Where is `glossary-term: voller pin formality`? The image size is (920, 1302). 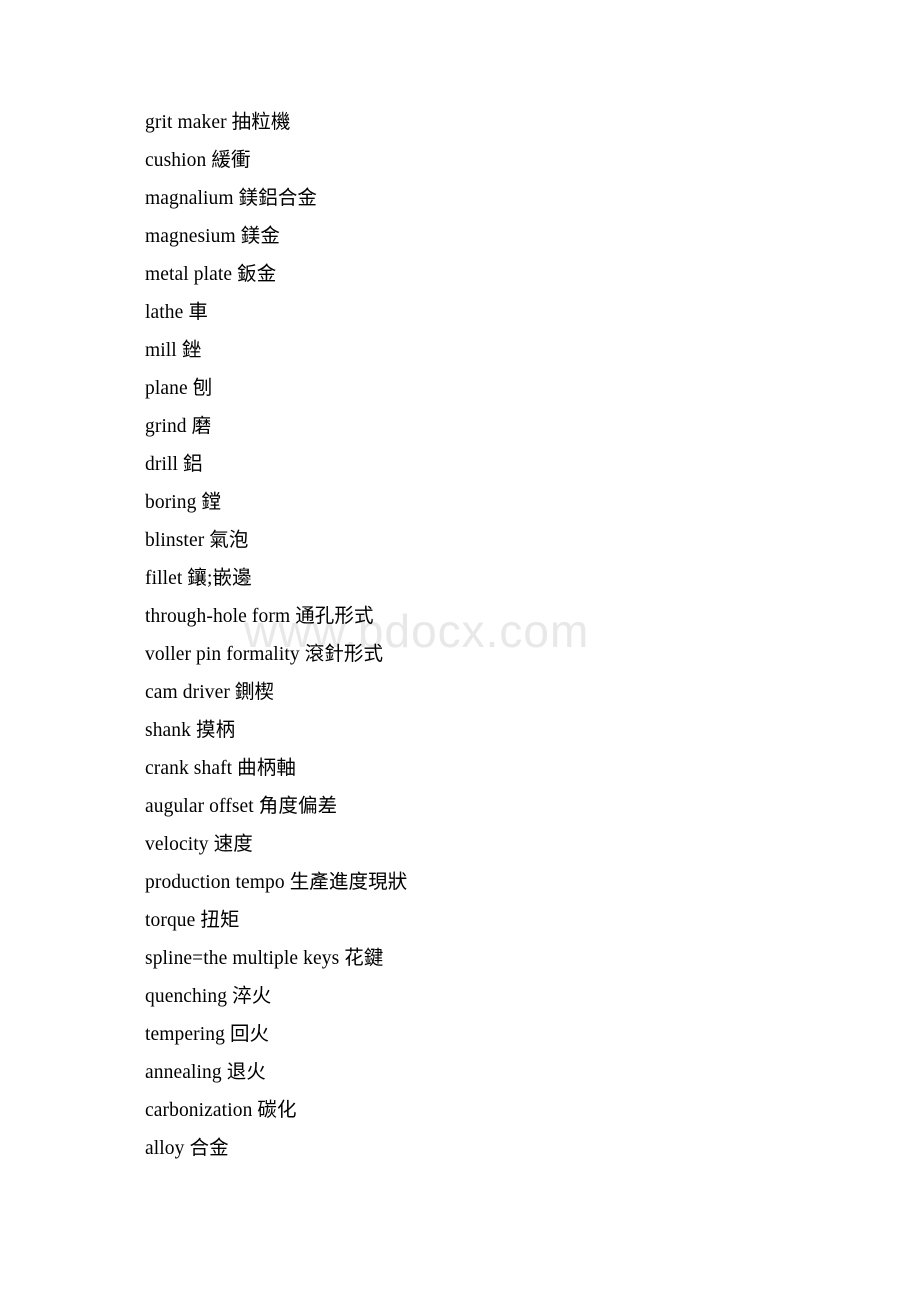
glossary-term: voller pin formality is located at coordinates (222, 654).